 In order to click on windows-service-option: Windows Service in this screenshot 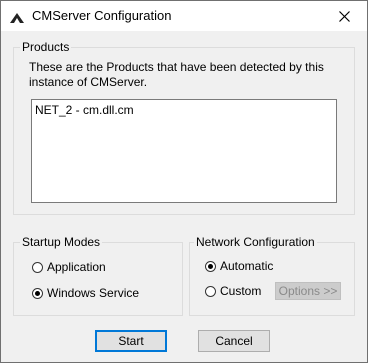, I will do `click(85, 293)`.